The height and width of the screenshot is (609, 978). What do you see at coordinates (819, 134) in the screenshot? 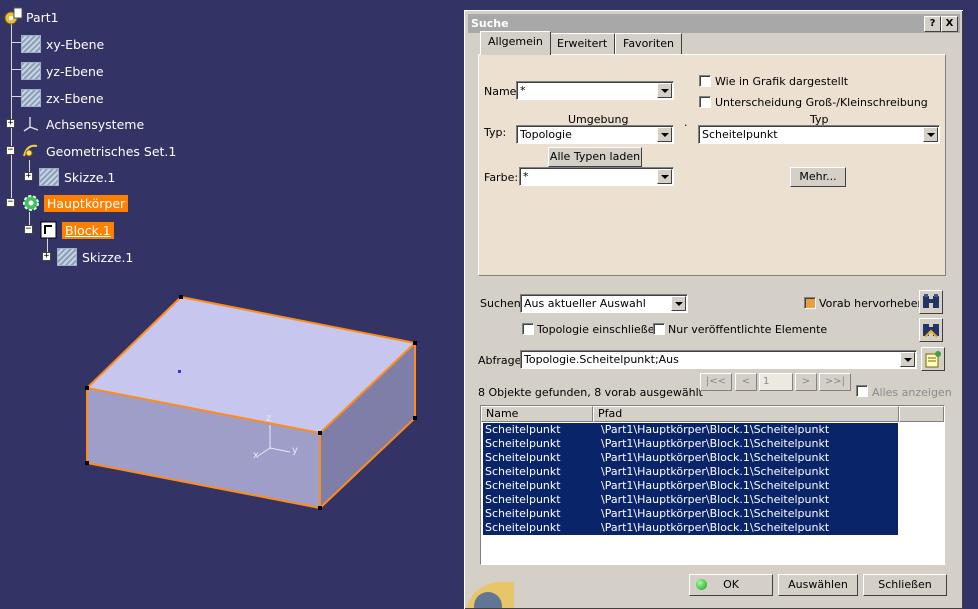
I see `type-combo: Scheitelpunkt` at bounding box center [819, 134].